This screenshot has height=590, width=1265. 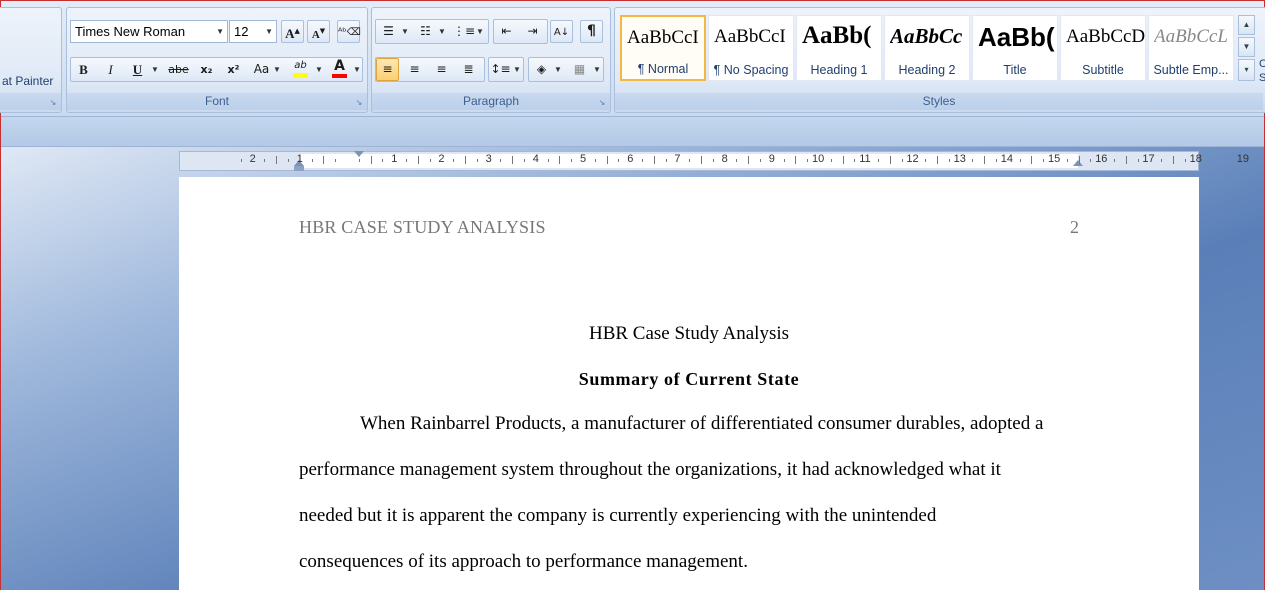 I want to click on change-case-button: Aa, so click(x=261, y=69).